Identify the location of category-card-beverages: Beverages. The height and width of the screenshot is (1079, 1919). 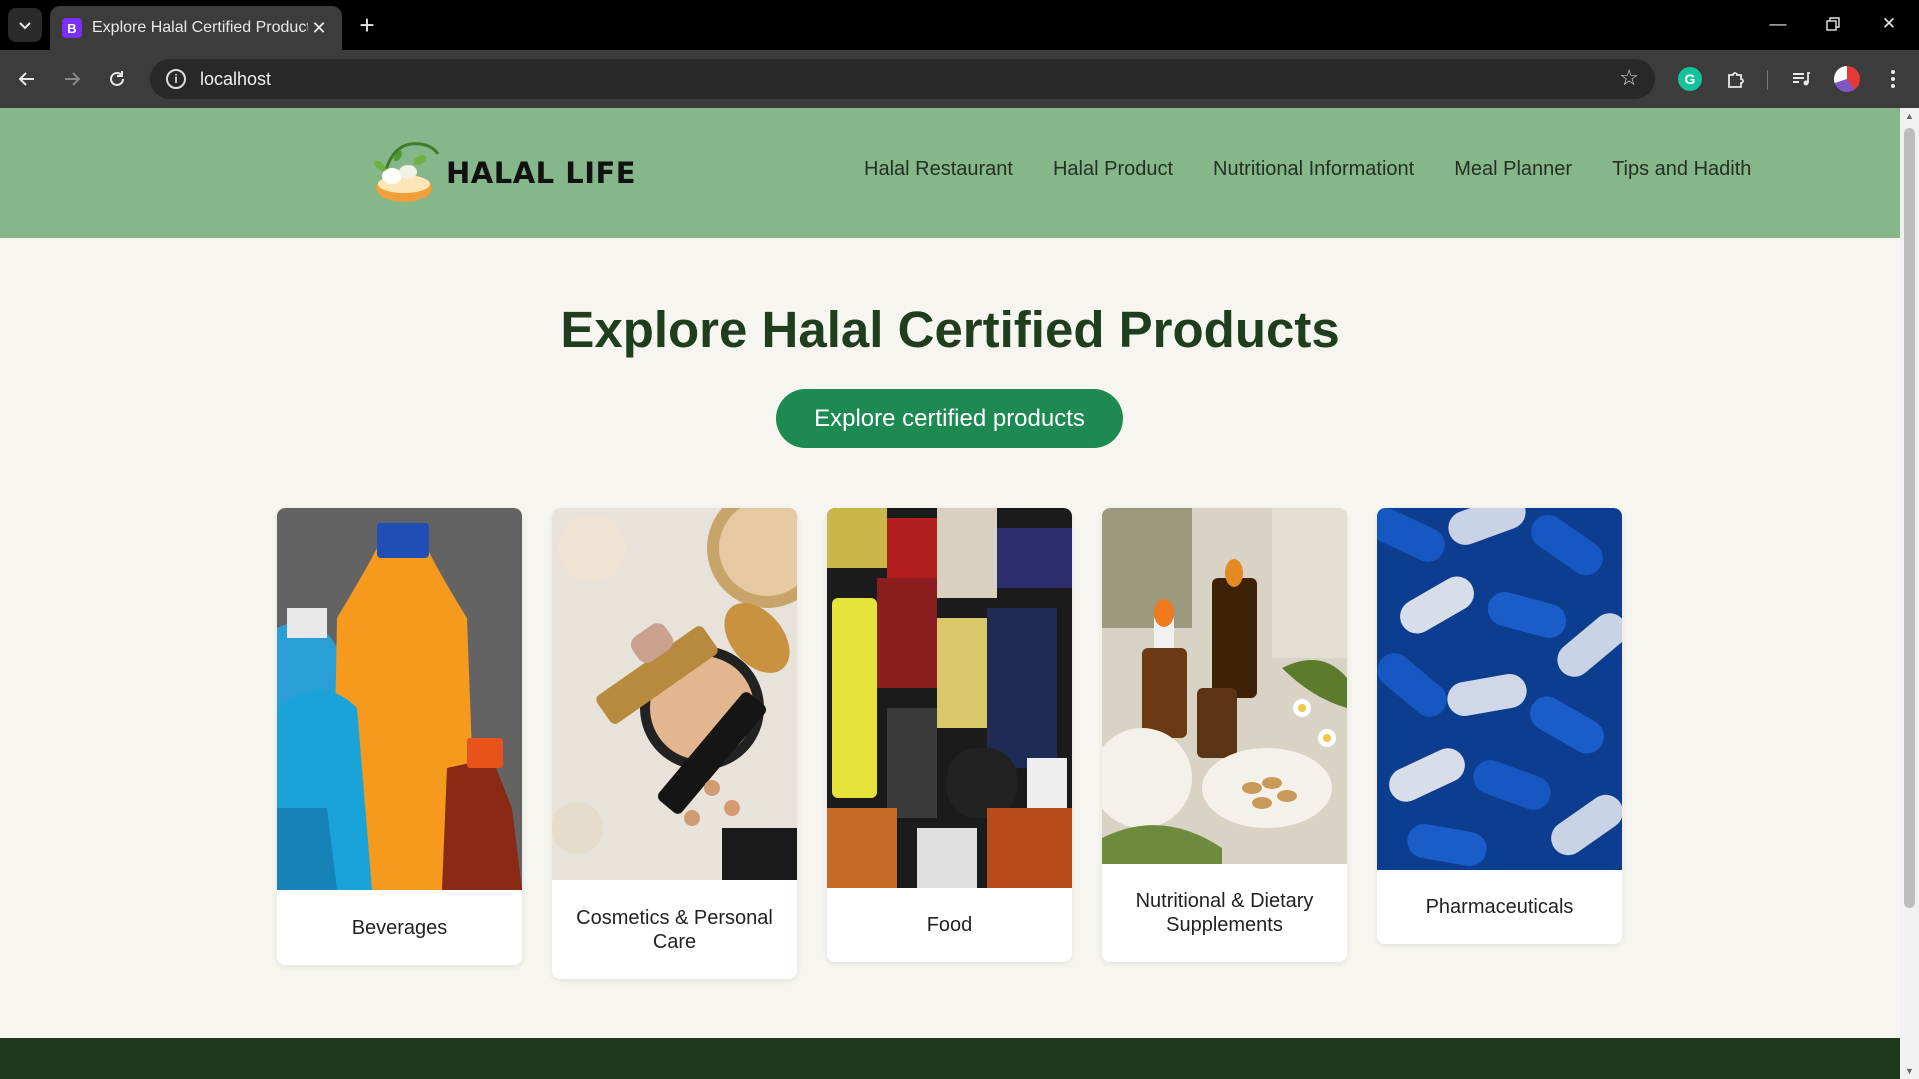
(399, 736).